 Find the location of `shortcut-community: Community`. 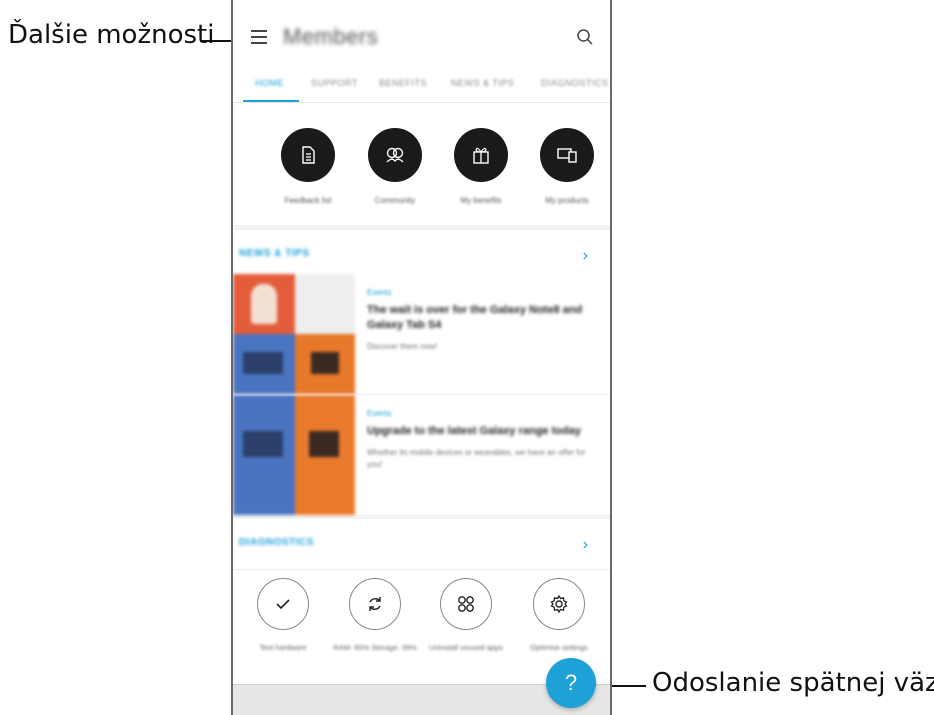

shortcut-community: Community is located at coordinates (395, 166).